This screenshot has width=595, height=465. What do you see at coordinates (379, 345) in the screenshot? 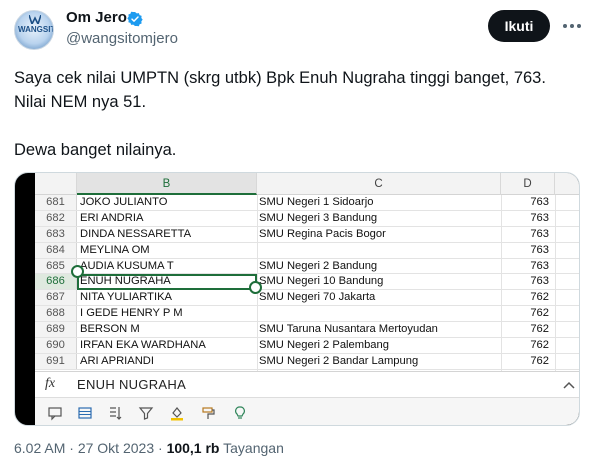
I see `cell-school: SMU Negeri 2 Palembang` at bounding box center [379, 345].